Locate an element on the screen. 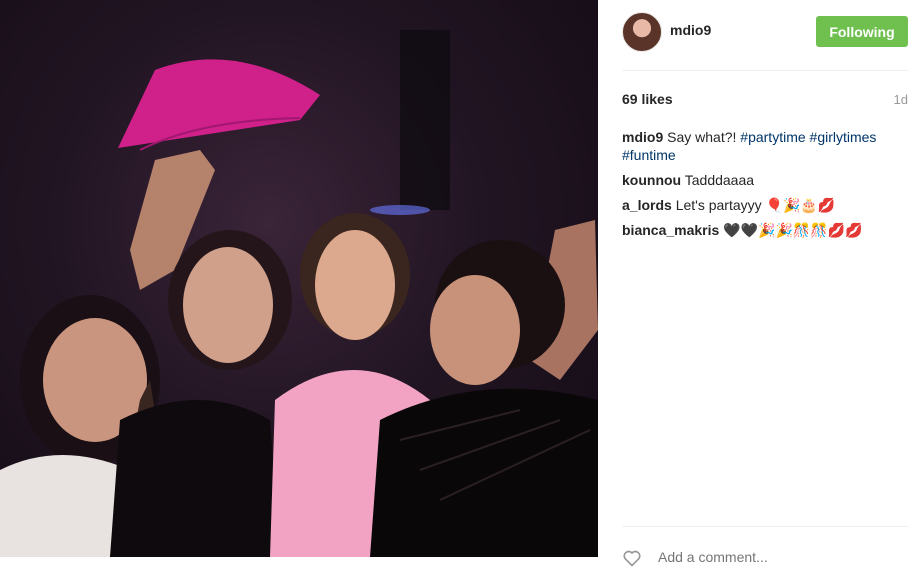 This screenshot has width=915, height=568. username-link: mdio9 is located at coordinates (690, 30).